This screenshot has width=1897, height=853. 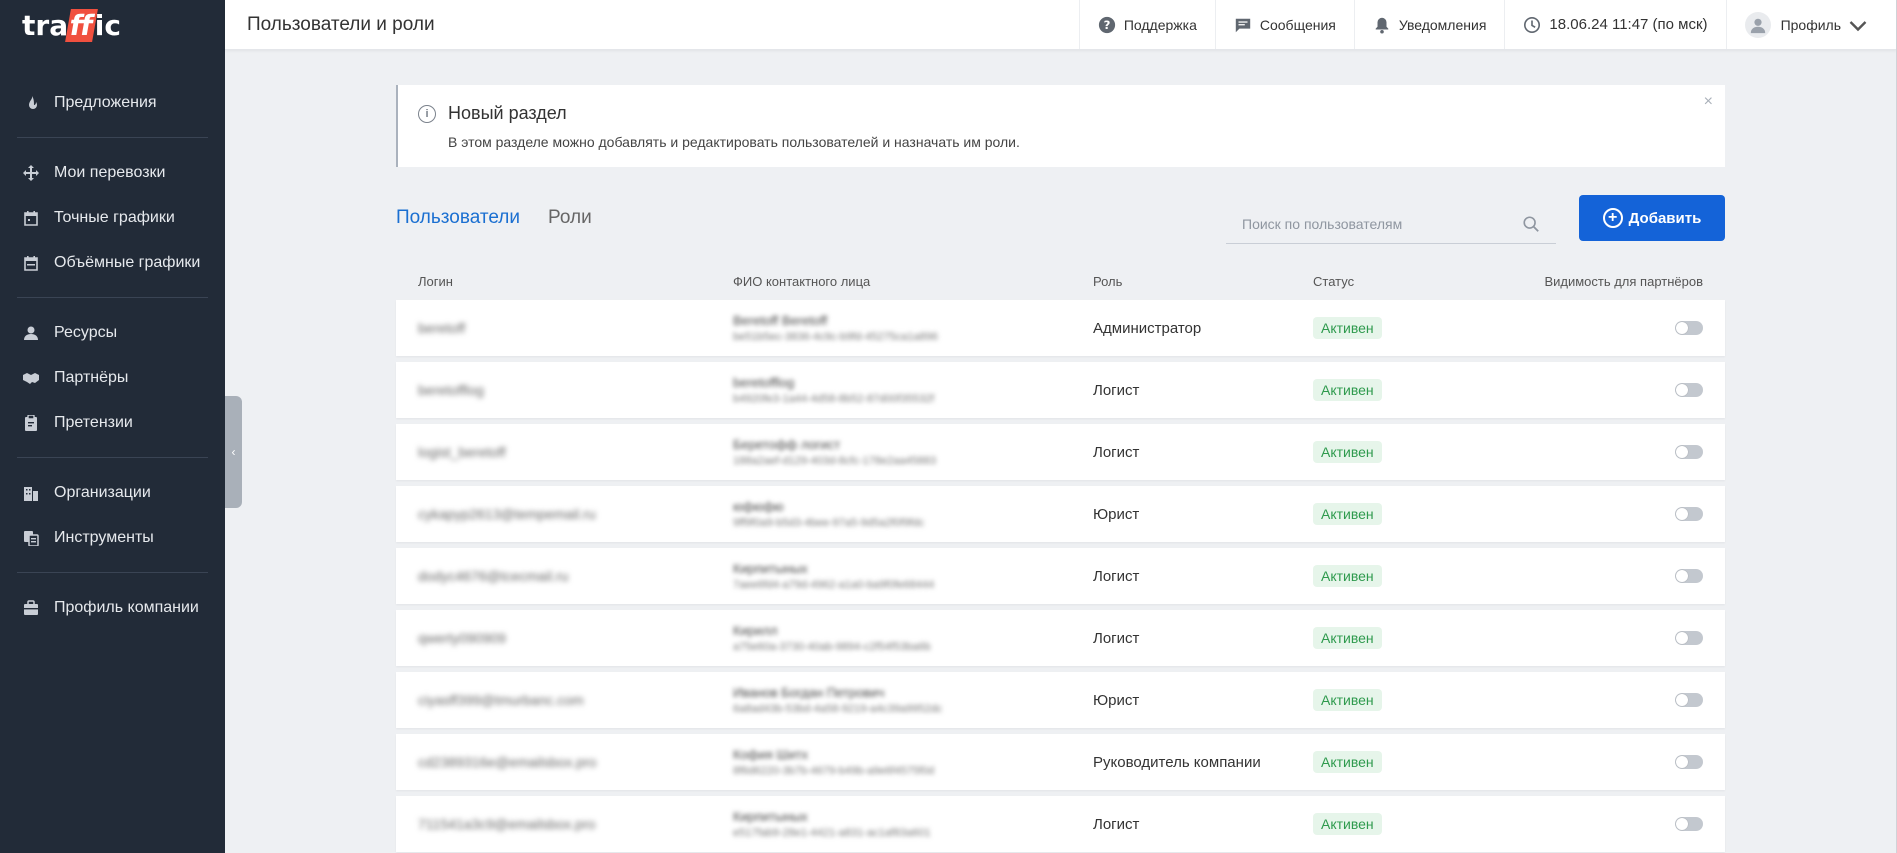 What do you see at coordinates (507, 113) in the screenshot?
I see `alert-title: Новый раздел` at bounding box center [507, 113].